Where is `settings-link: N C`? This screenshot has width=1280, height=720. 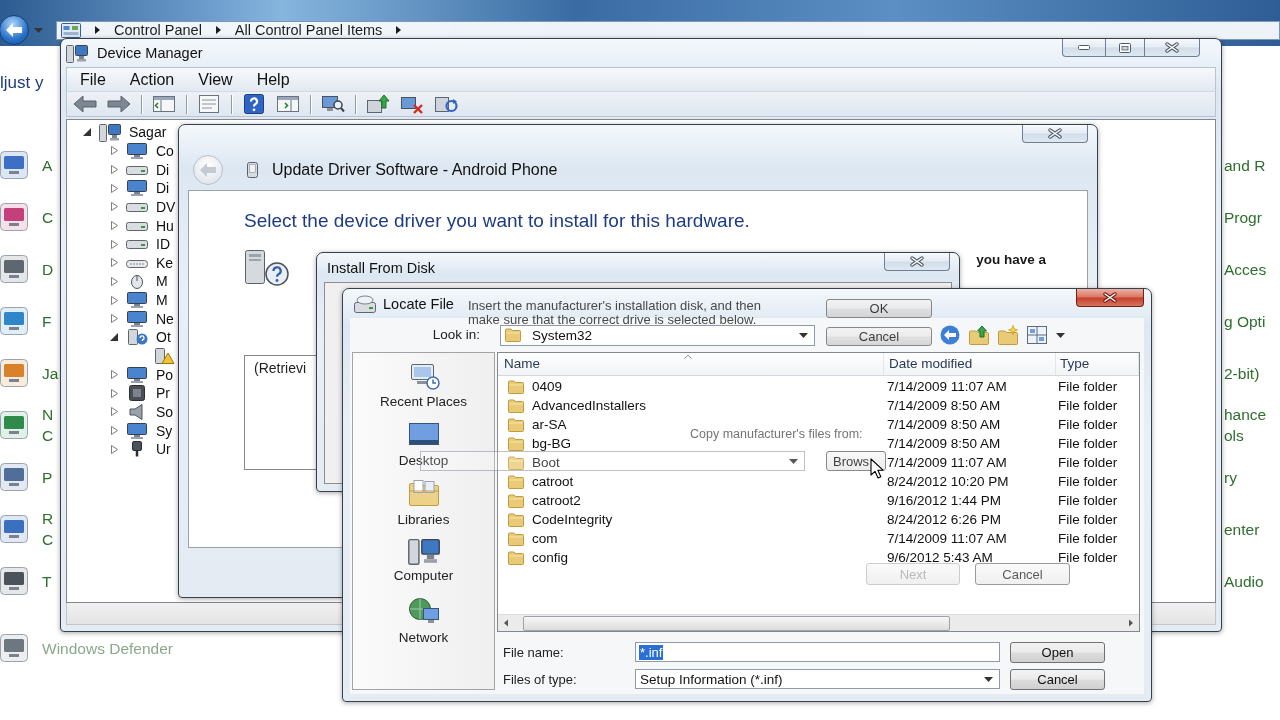 settings-link: N C is located at coordinates (27, 425).